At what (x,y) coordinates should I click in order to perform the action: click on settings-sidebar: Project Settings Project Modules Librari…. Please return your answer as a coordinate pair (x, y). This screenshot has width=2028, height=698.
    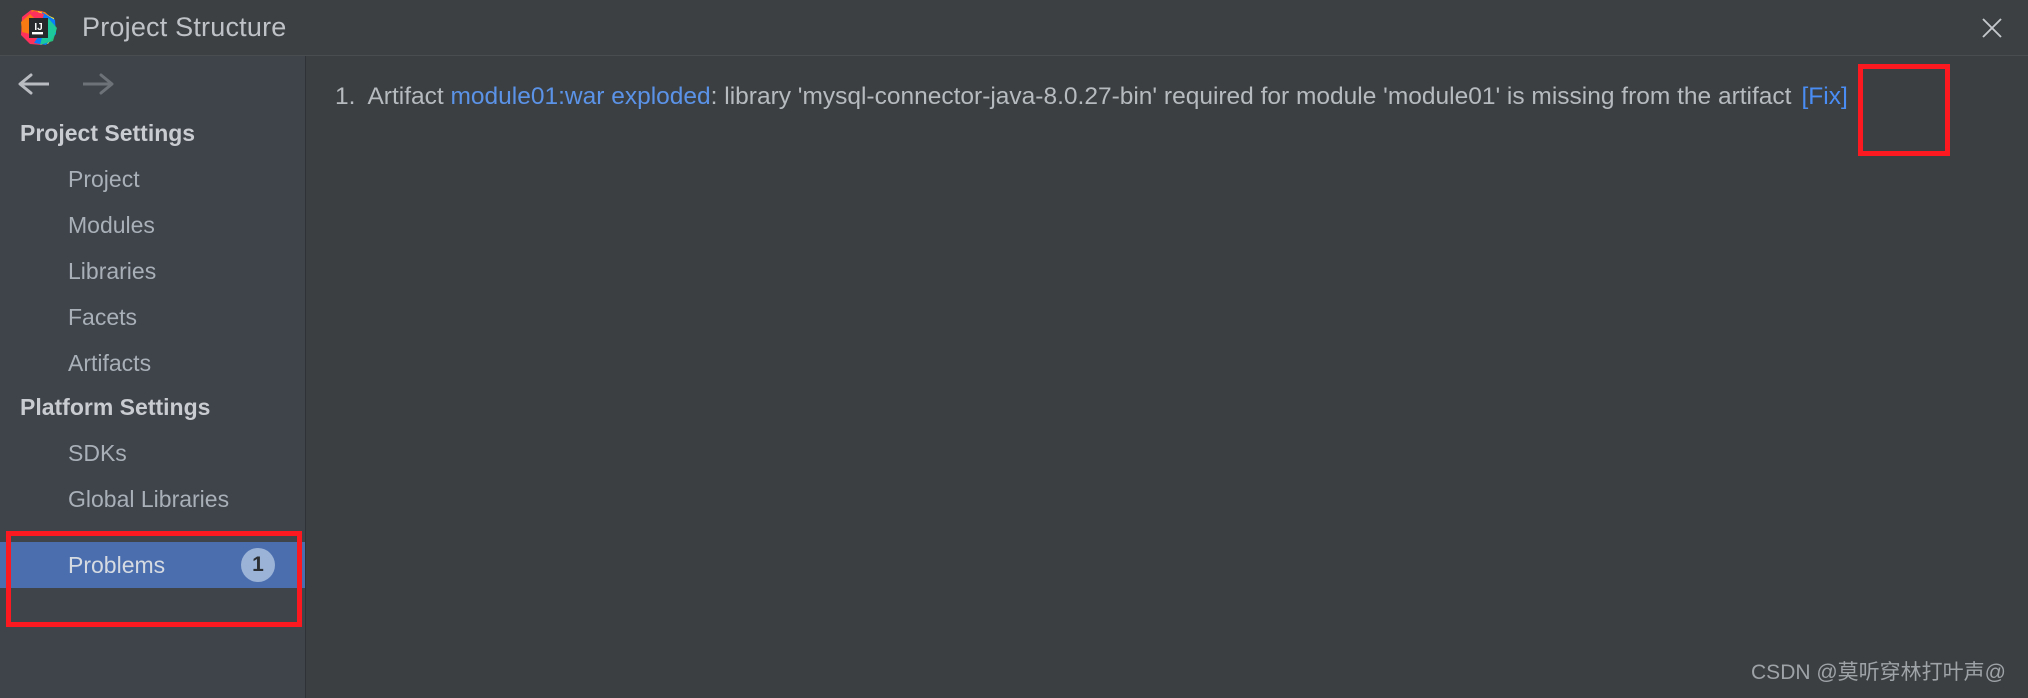
    Looking at the image, I should click on (153, 377).